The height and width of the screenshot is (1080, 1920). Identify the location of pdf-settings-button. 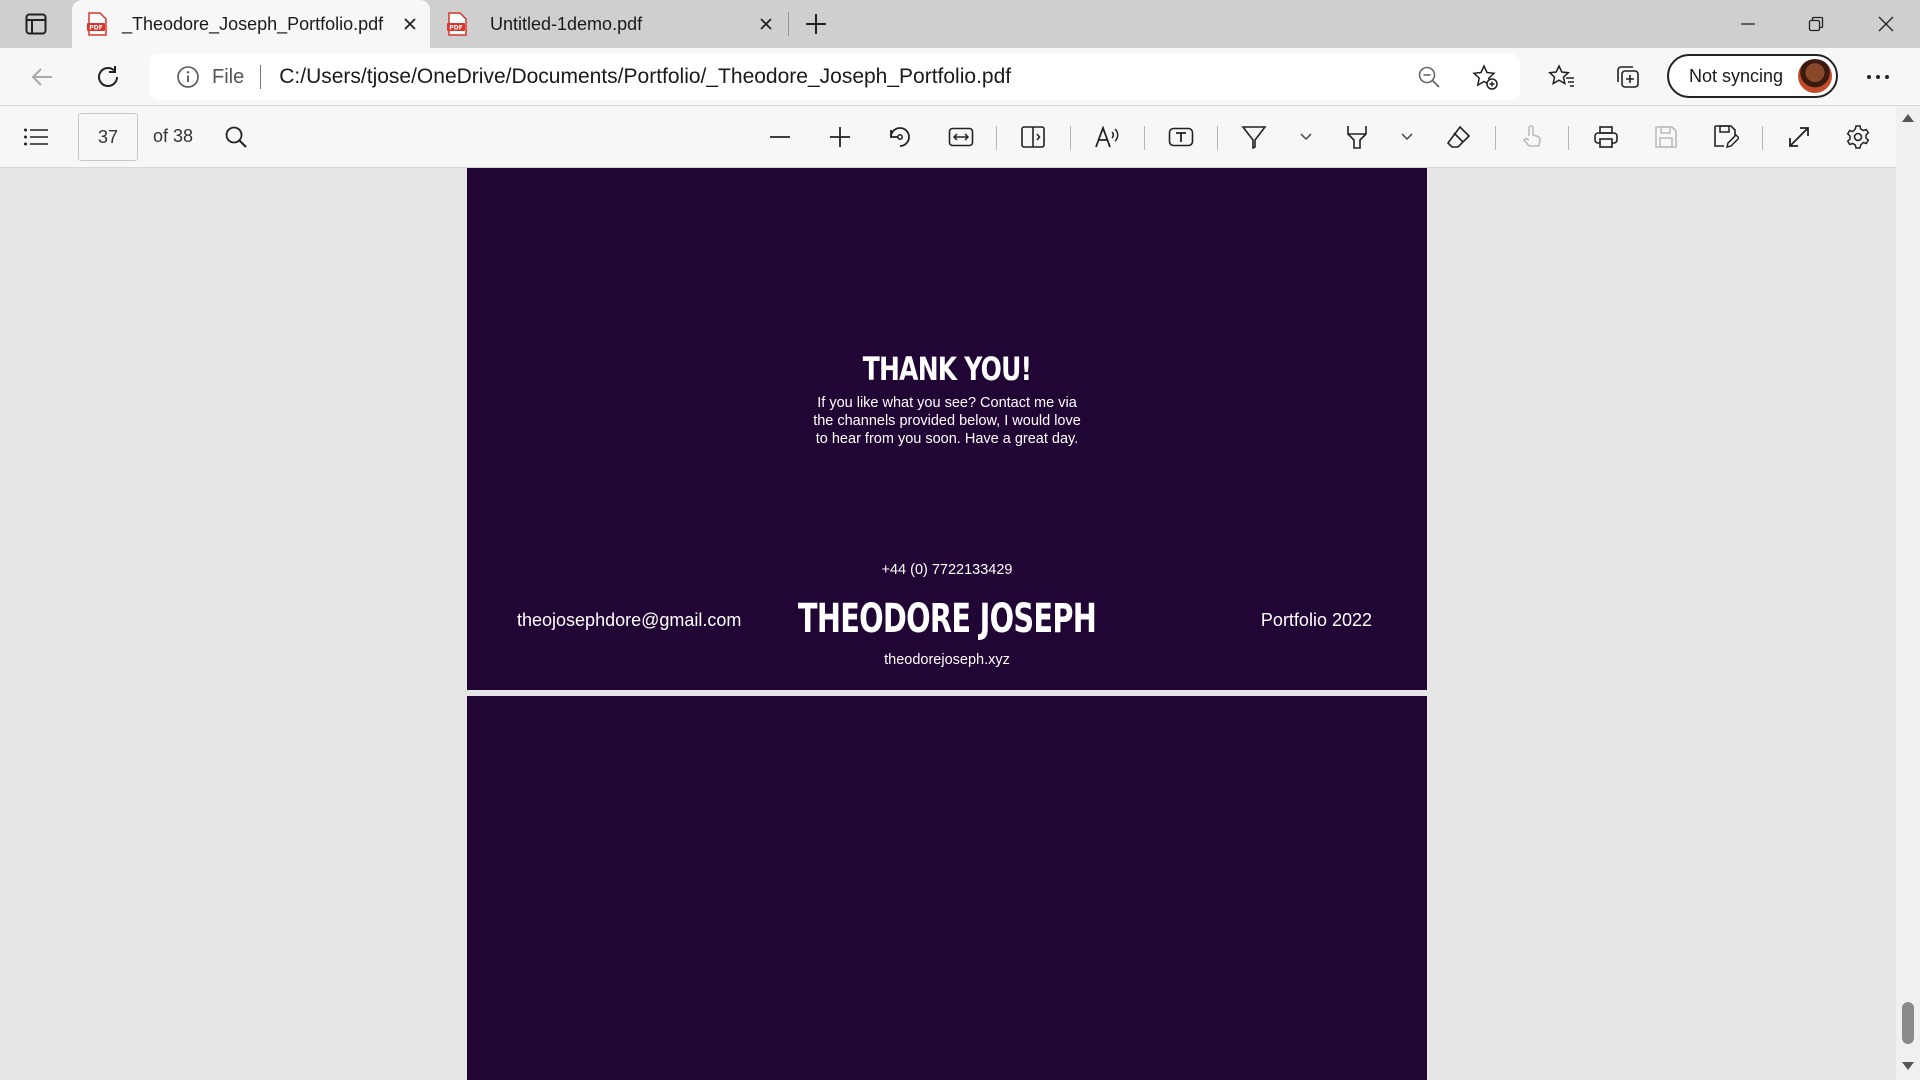
(1858, 137).